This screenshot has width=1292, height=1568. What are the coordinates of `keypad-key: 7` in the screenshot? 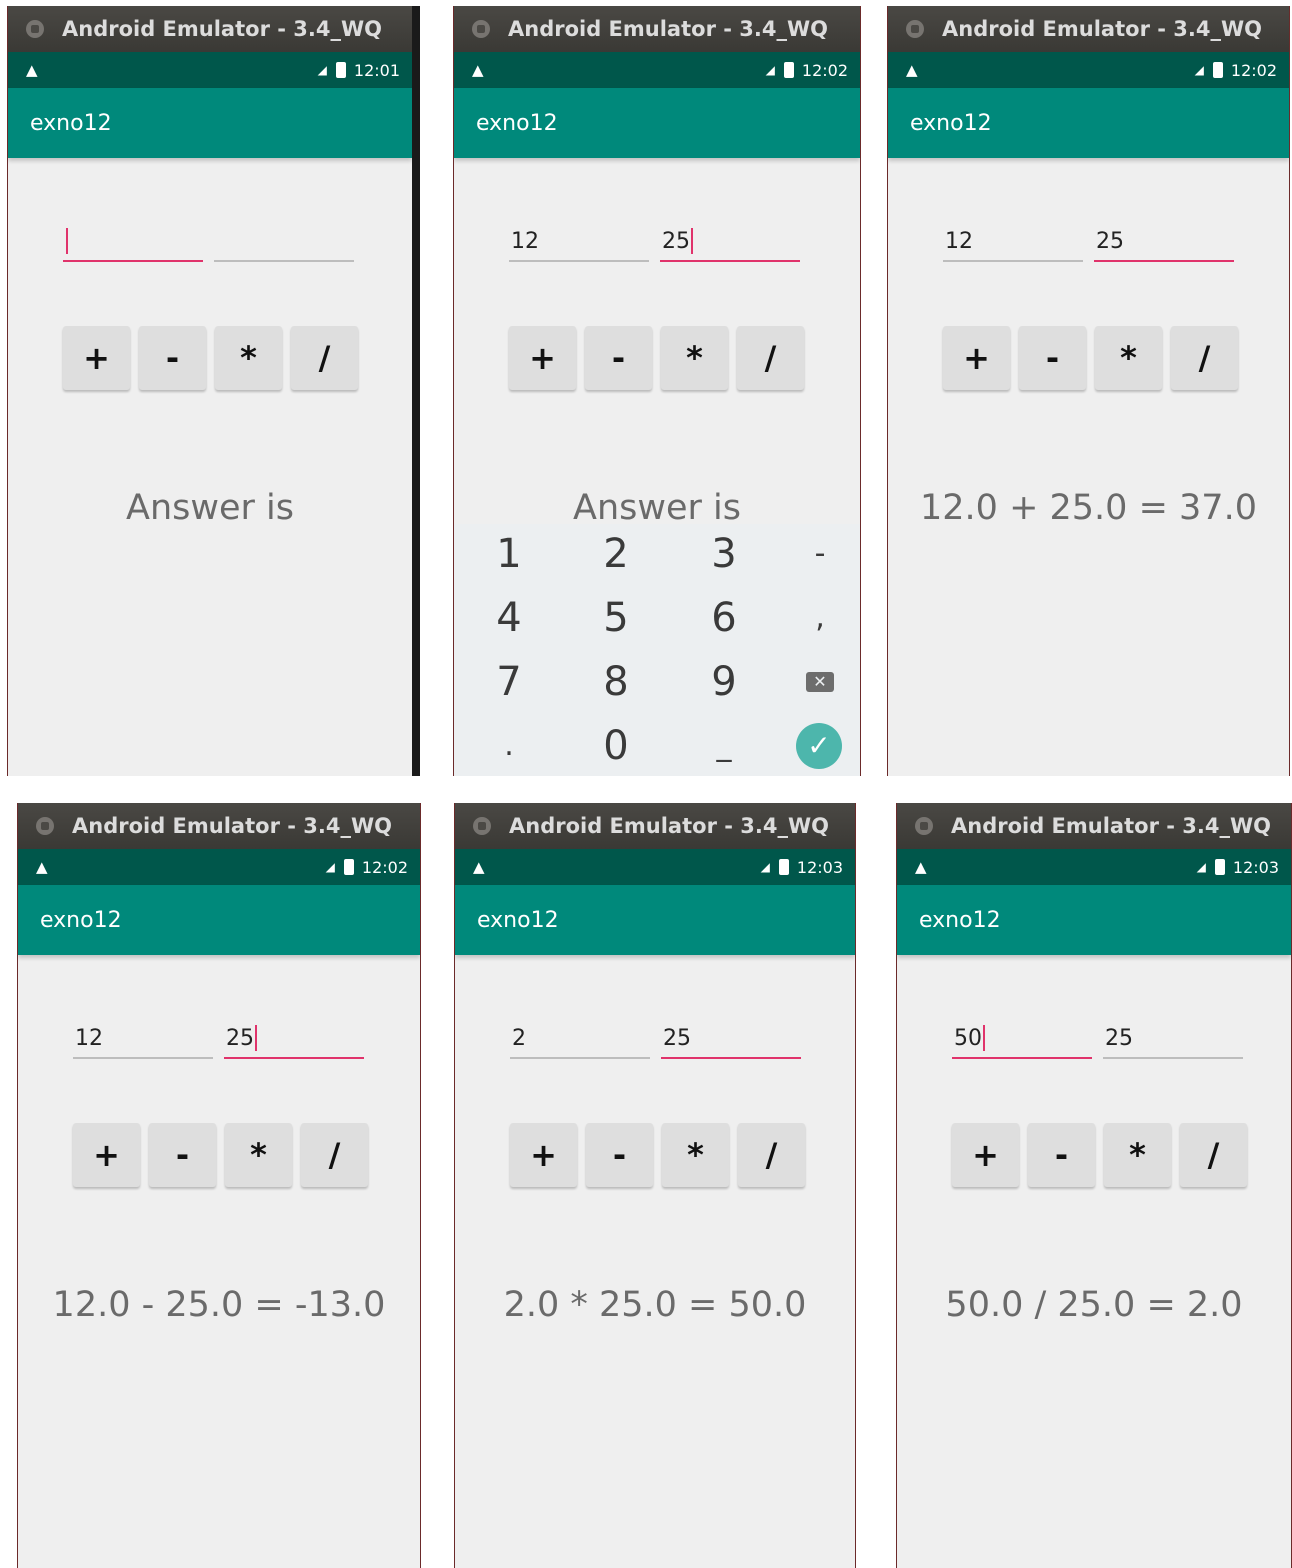 It's located at (509, 682).